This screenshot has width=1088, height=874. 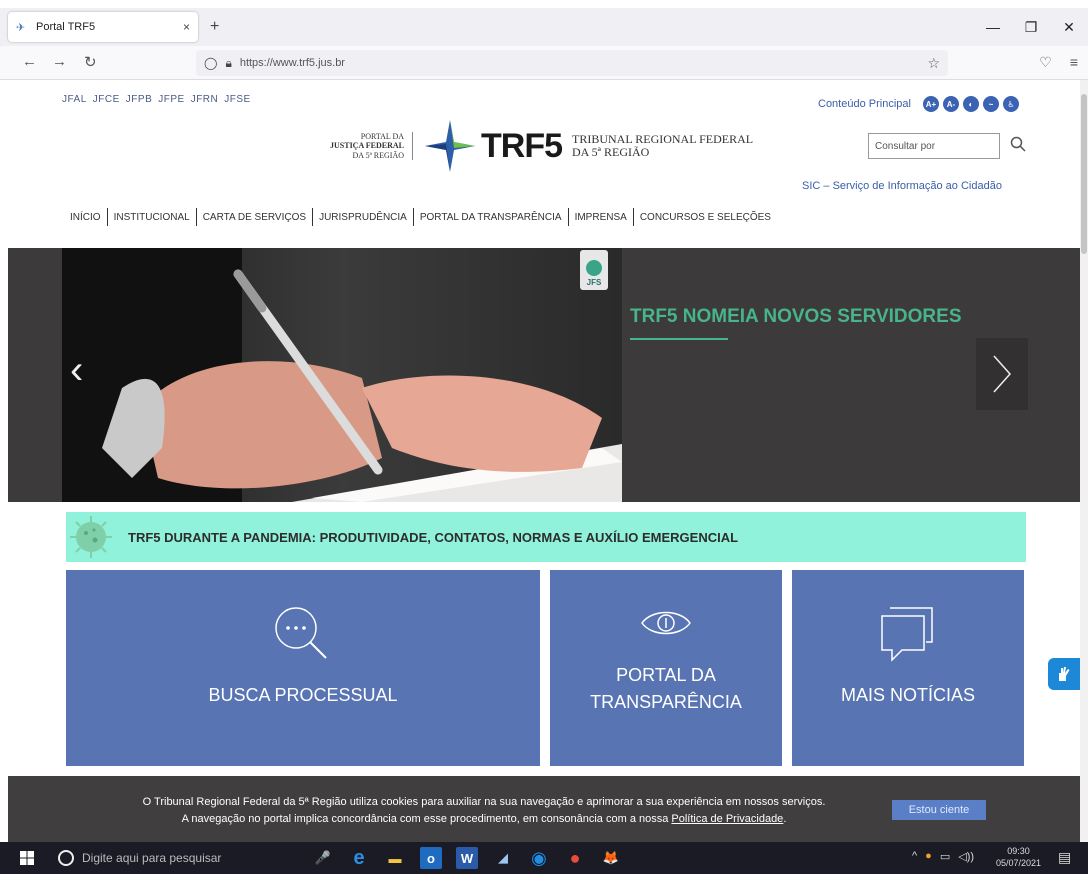 What do you see at coordinates (1010, 104) in the screenshot?
I see `accessibility-icon: ♿` at bounding box center [1010, 104].